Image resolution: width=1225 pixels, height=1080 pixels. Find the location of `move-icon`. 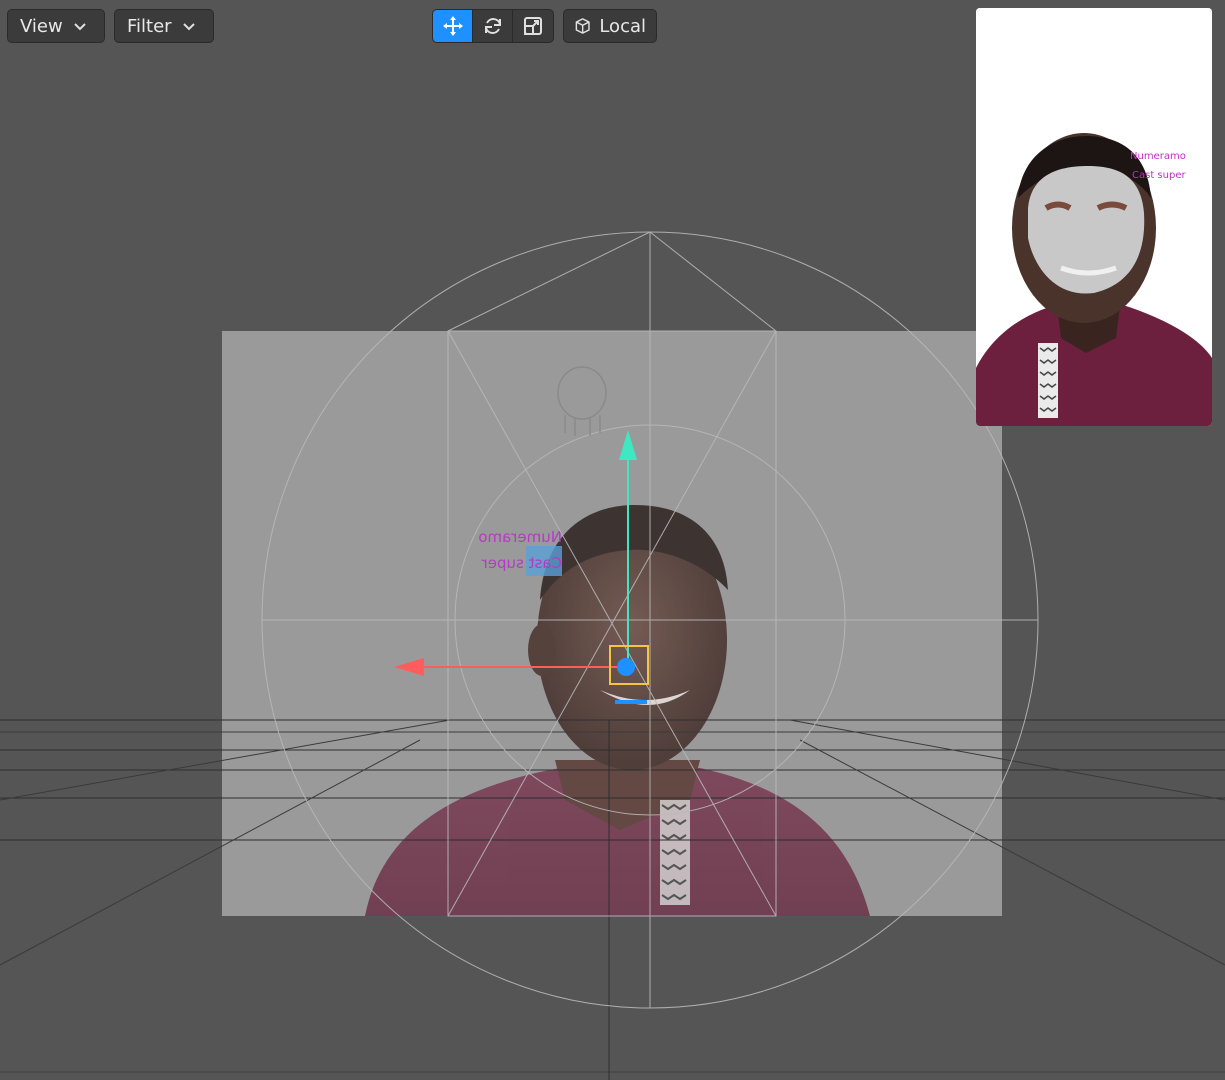

move-icon is located at coordinates (452, 26).